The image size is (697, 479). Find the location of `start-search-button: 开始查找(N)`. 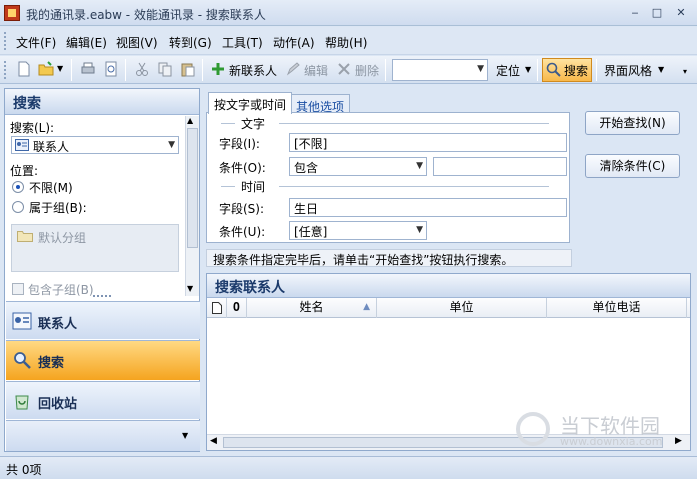

start-search-button: 开始查找(N) is located at coordinates (632, 123).